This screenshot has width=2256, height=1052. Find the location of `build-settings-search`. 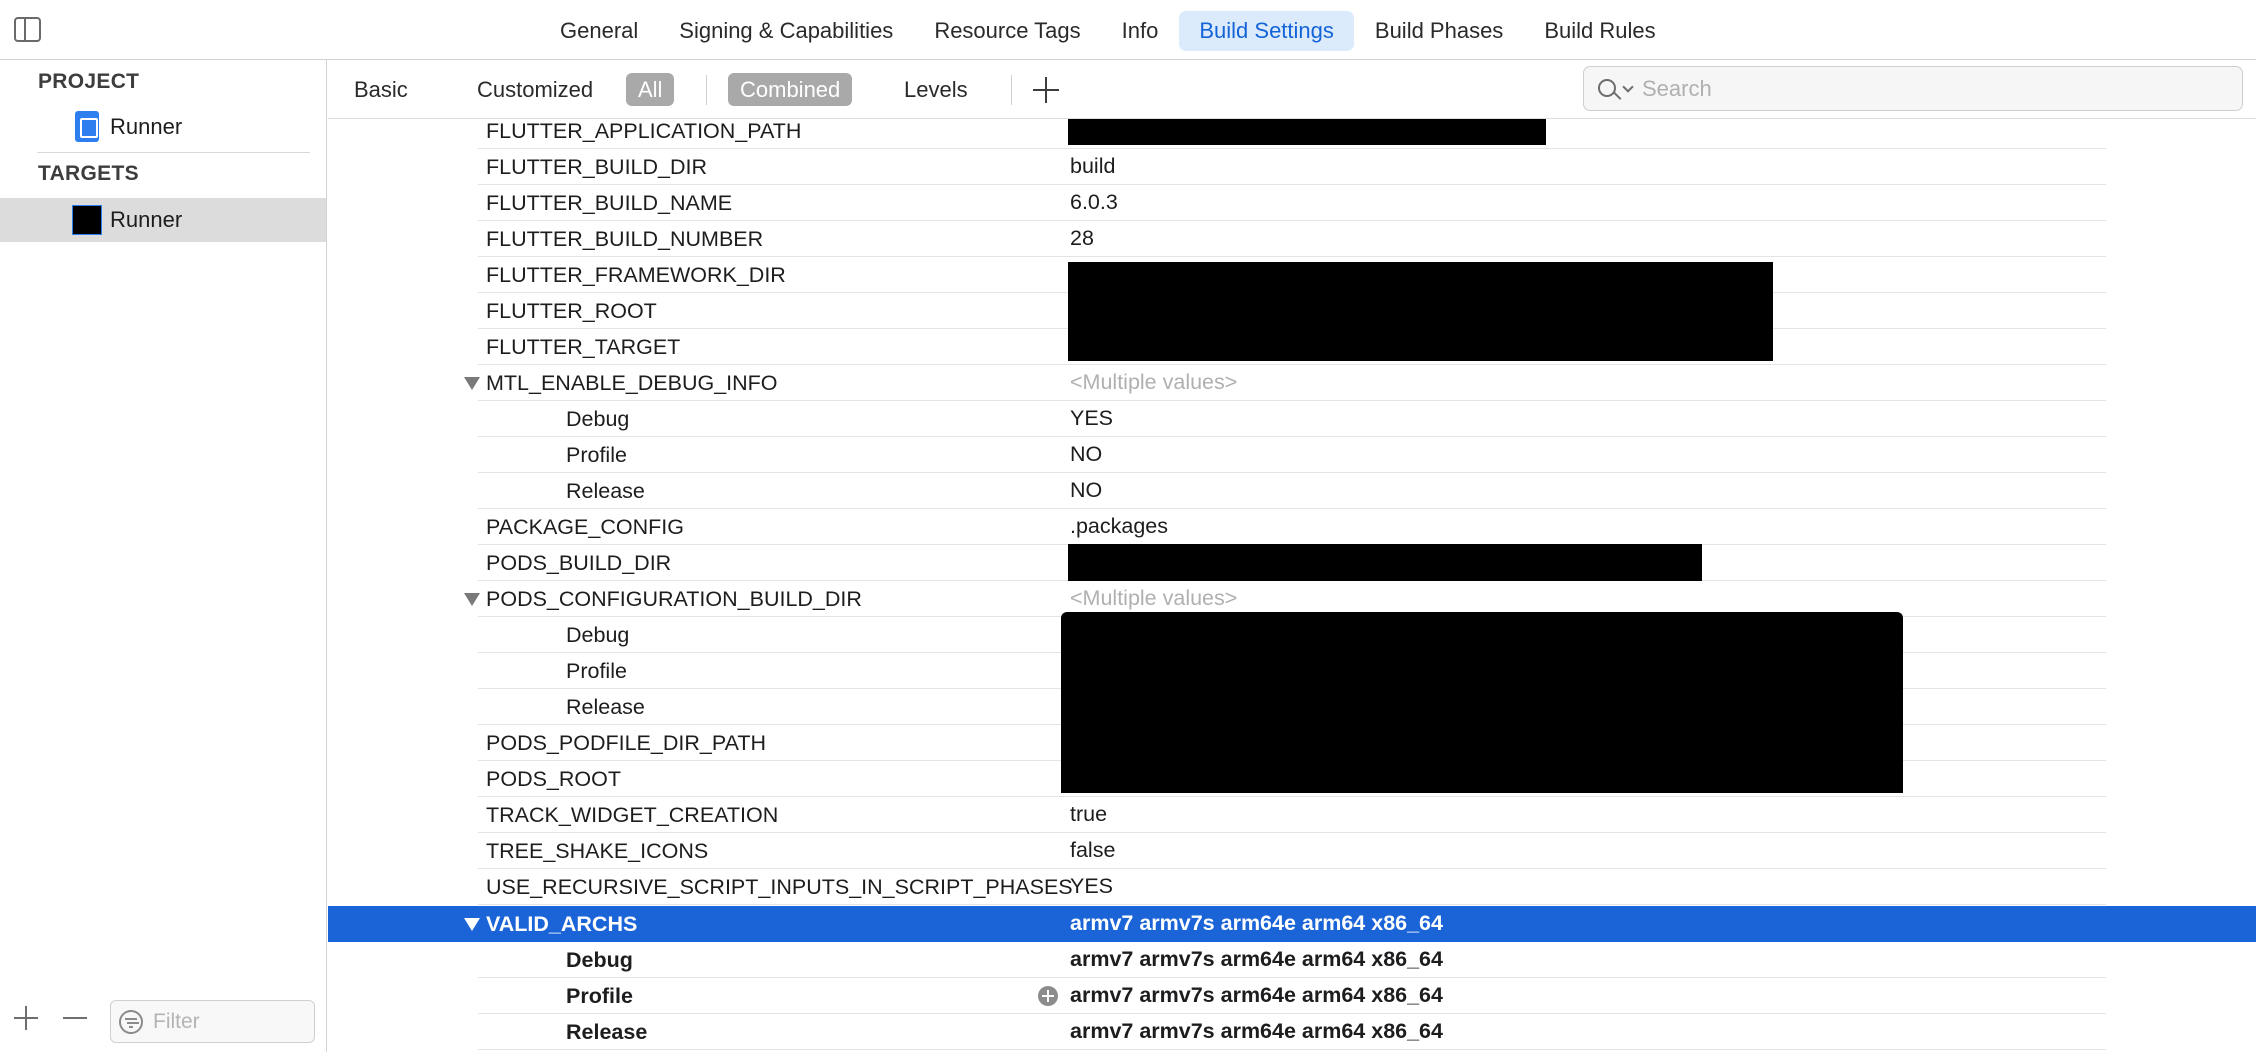

build-settings-search is located at coordinates (1913, 88).